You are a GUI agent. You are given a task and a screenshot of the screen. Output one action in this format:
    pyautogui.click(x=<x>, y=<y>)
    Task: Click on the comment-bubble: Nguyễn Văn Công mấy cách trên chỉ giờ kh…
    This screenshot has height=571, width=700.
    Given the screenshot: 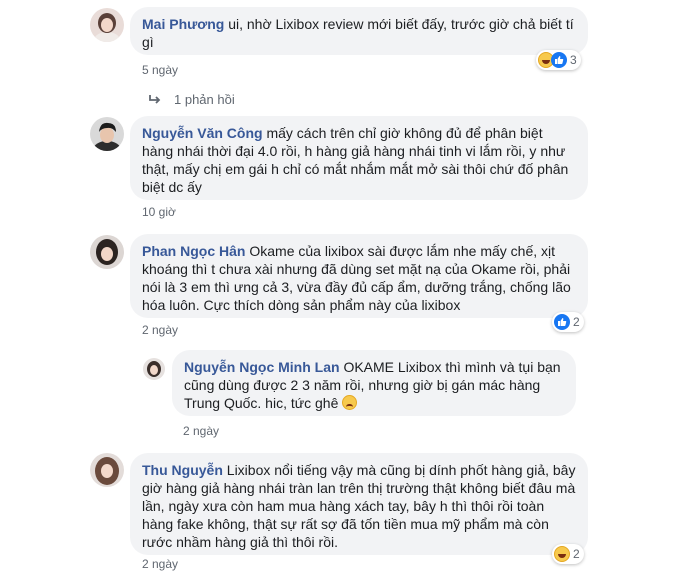 What is the action you would take?
    pyautogui.click(x=359, y=158)
    